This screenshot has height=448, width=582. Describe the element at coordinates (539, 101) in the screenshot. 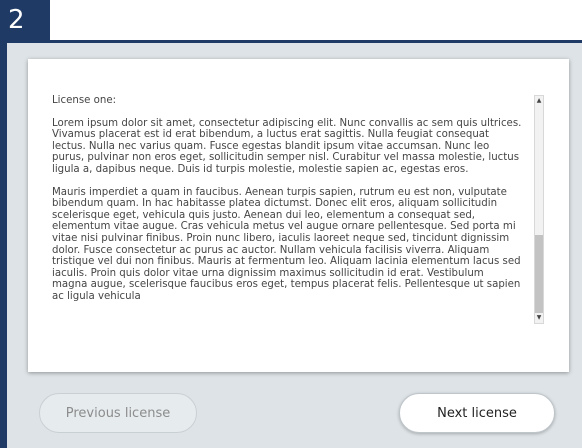

I see `scroll-up-arrow-icon: ▲` at that location.